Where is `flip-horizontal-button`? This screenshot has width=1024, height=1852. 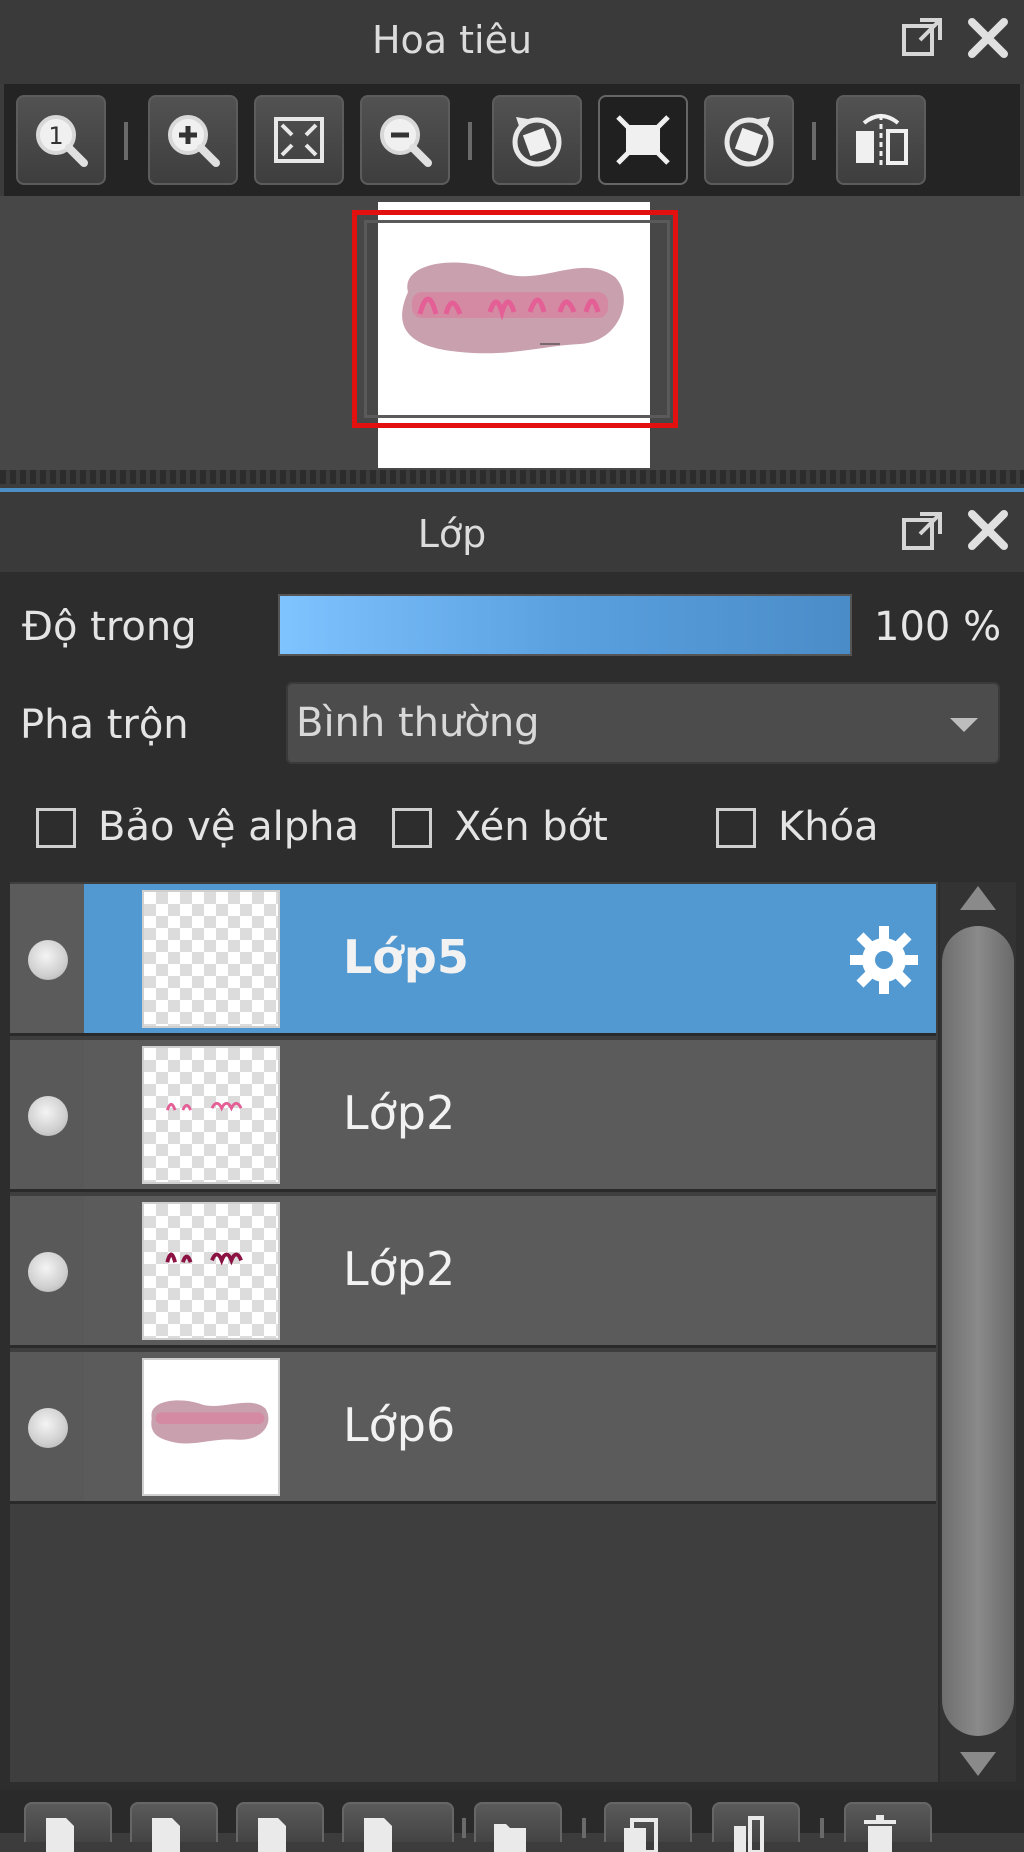
flip-horizontal-button is located at coordinates (881, 140).